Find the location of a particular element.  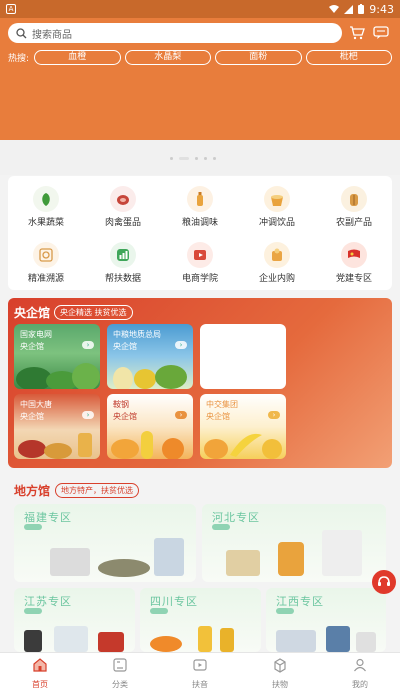

meat-icon is located at coordinates (123, 199).